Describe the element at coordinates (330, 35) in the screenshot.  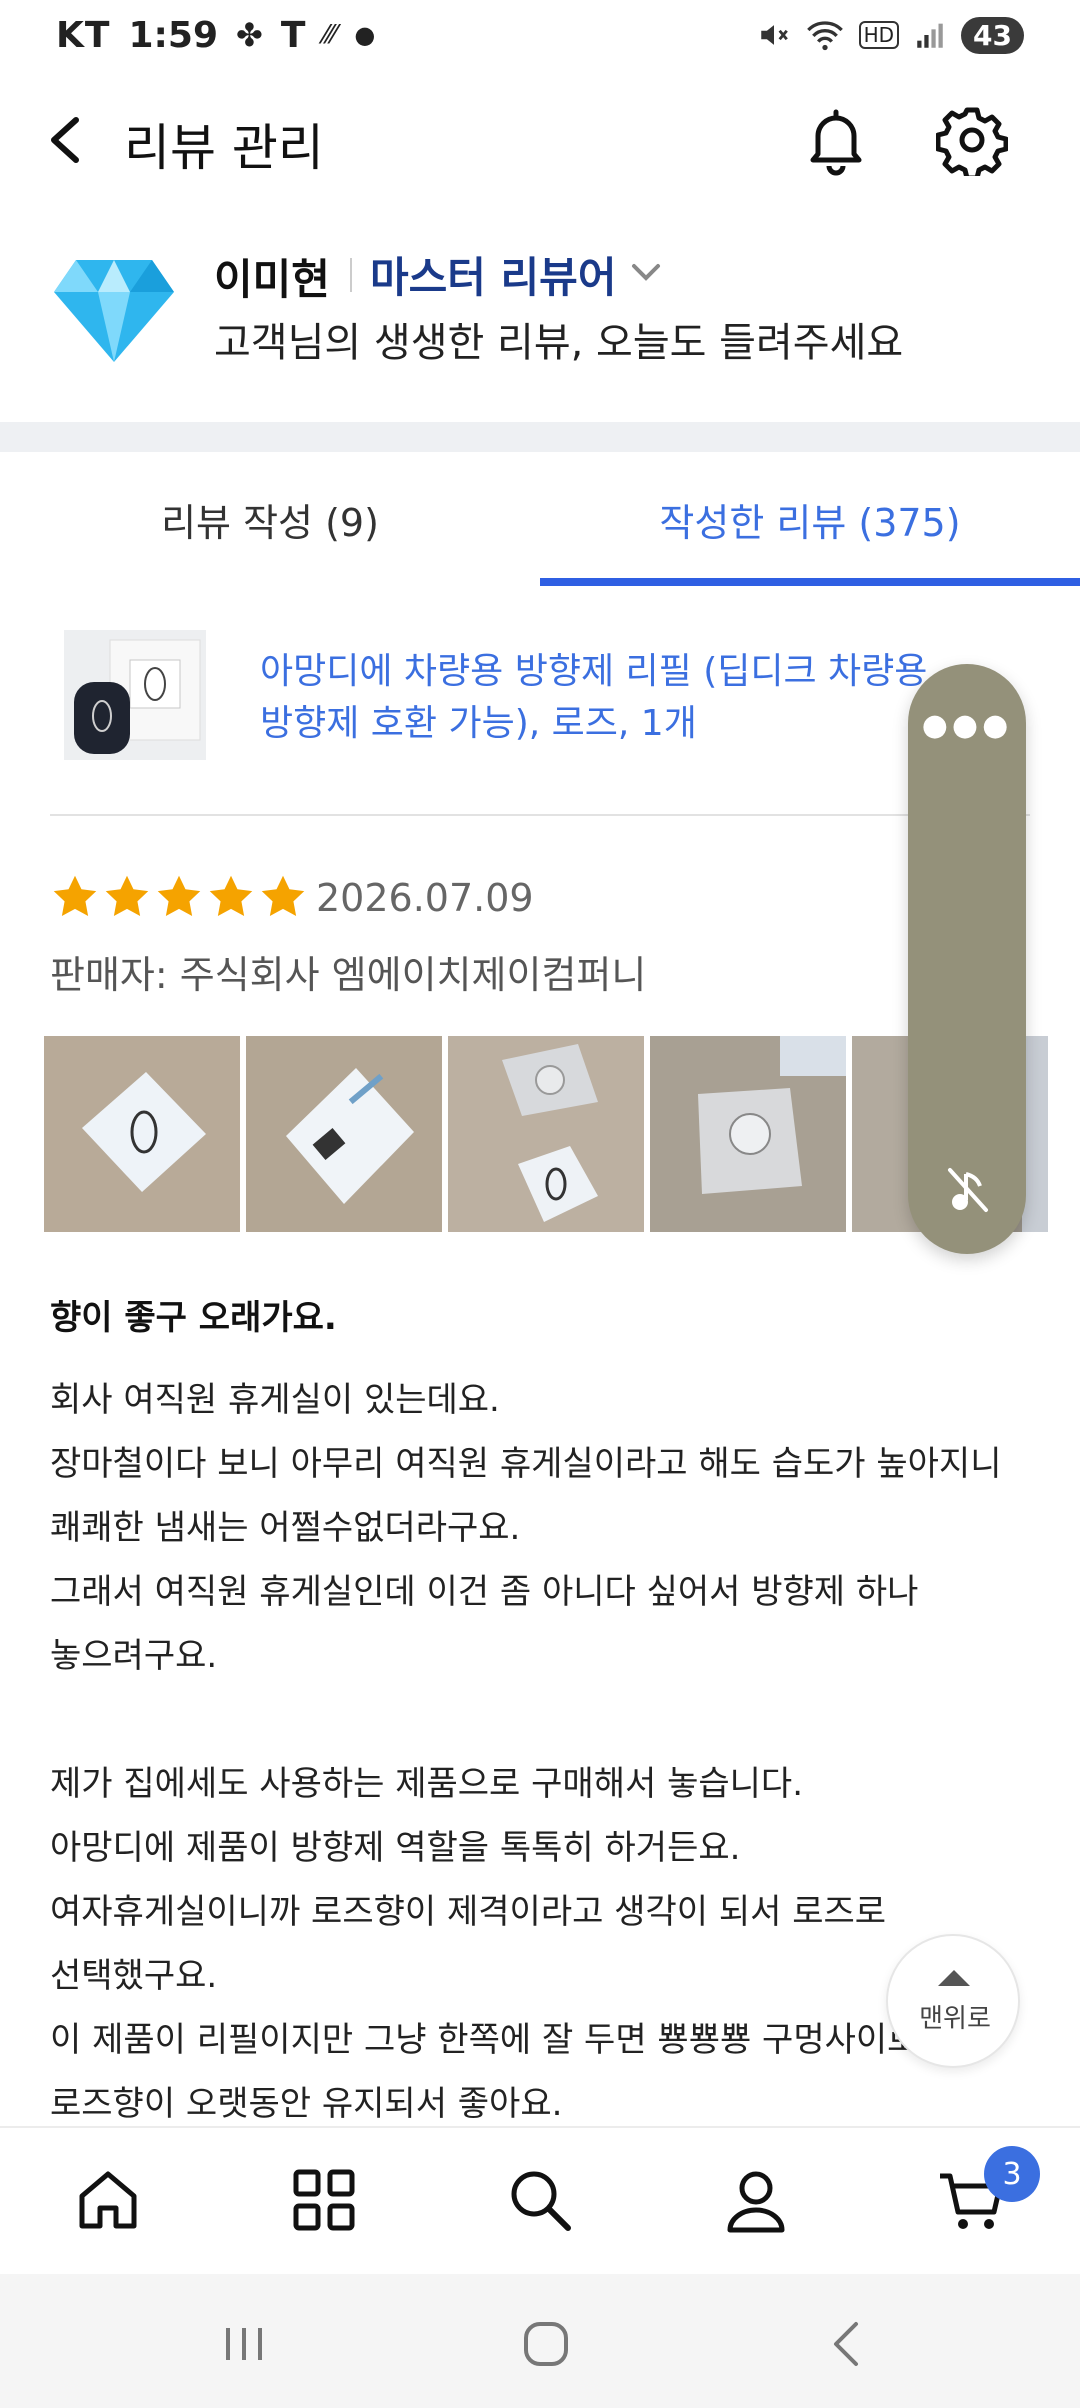
I see `signal-strength-icon: ⁄⁄⁄` at that location.